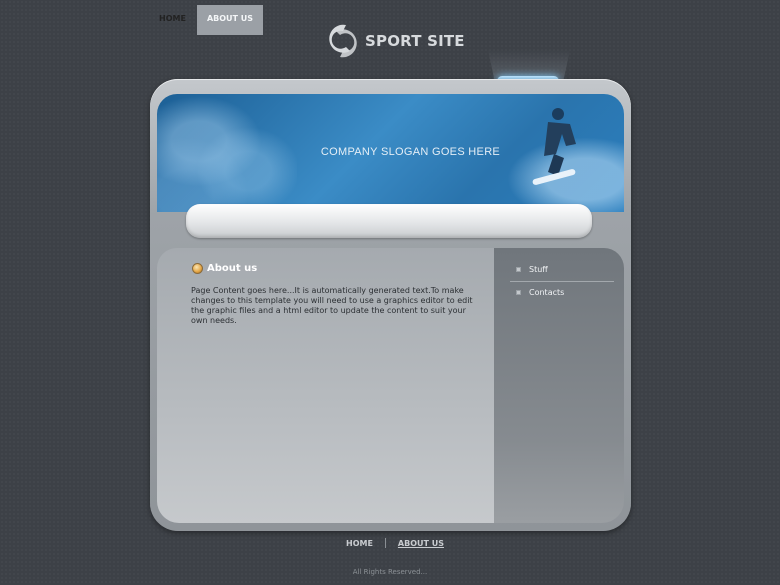 The height and width of the screenshot is (585, 780). Describe the element at coordinates (172, 20) in the screenshot. I see `nav-home-link: HOME` at that location.